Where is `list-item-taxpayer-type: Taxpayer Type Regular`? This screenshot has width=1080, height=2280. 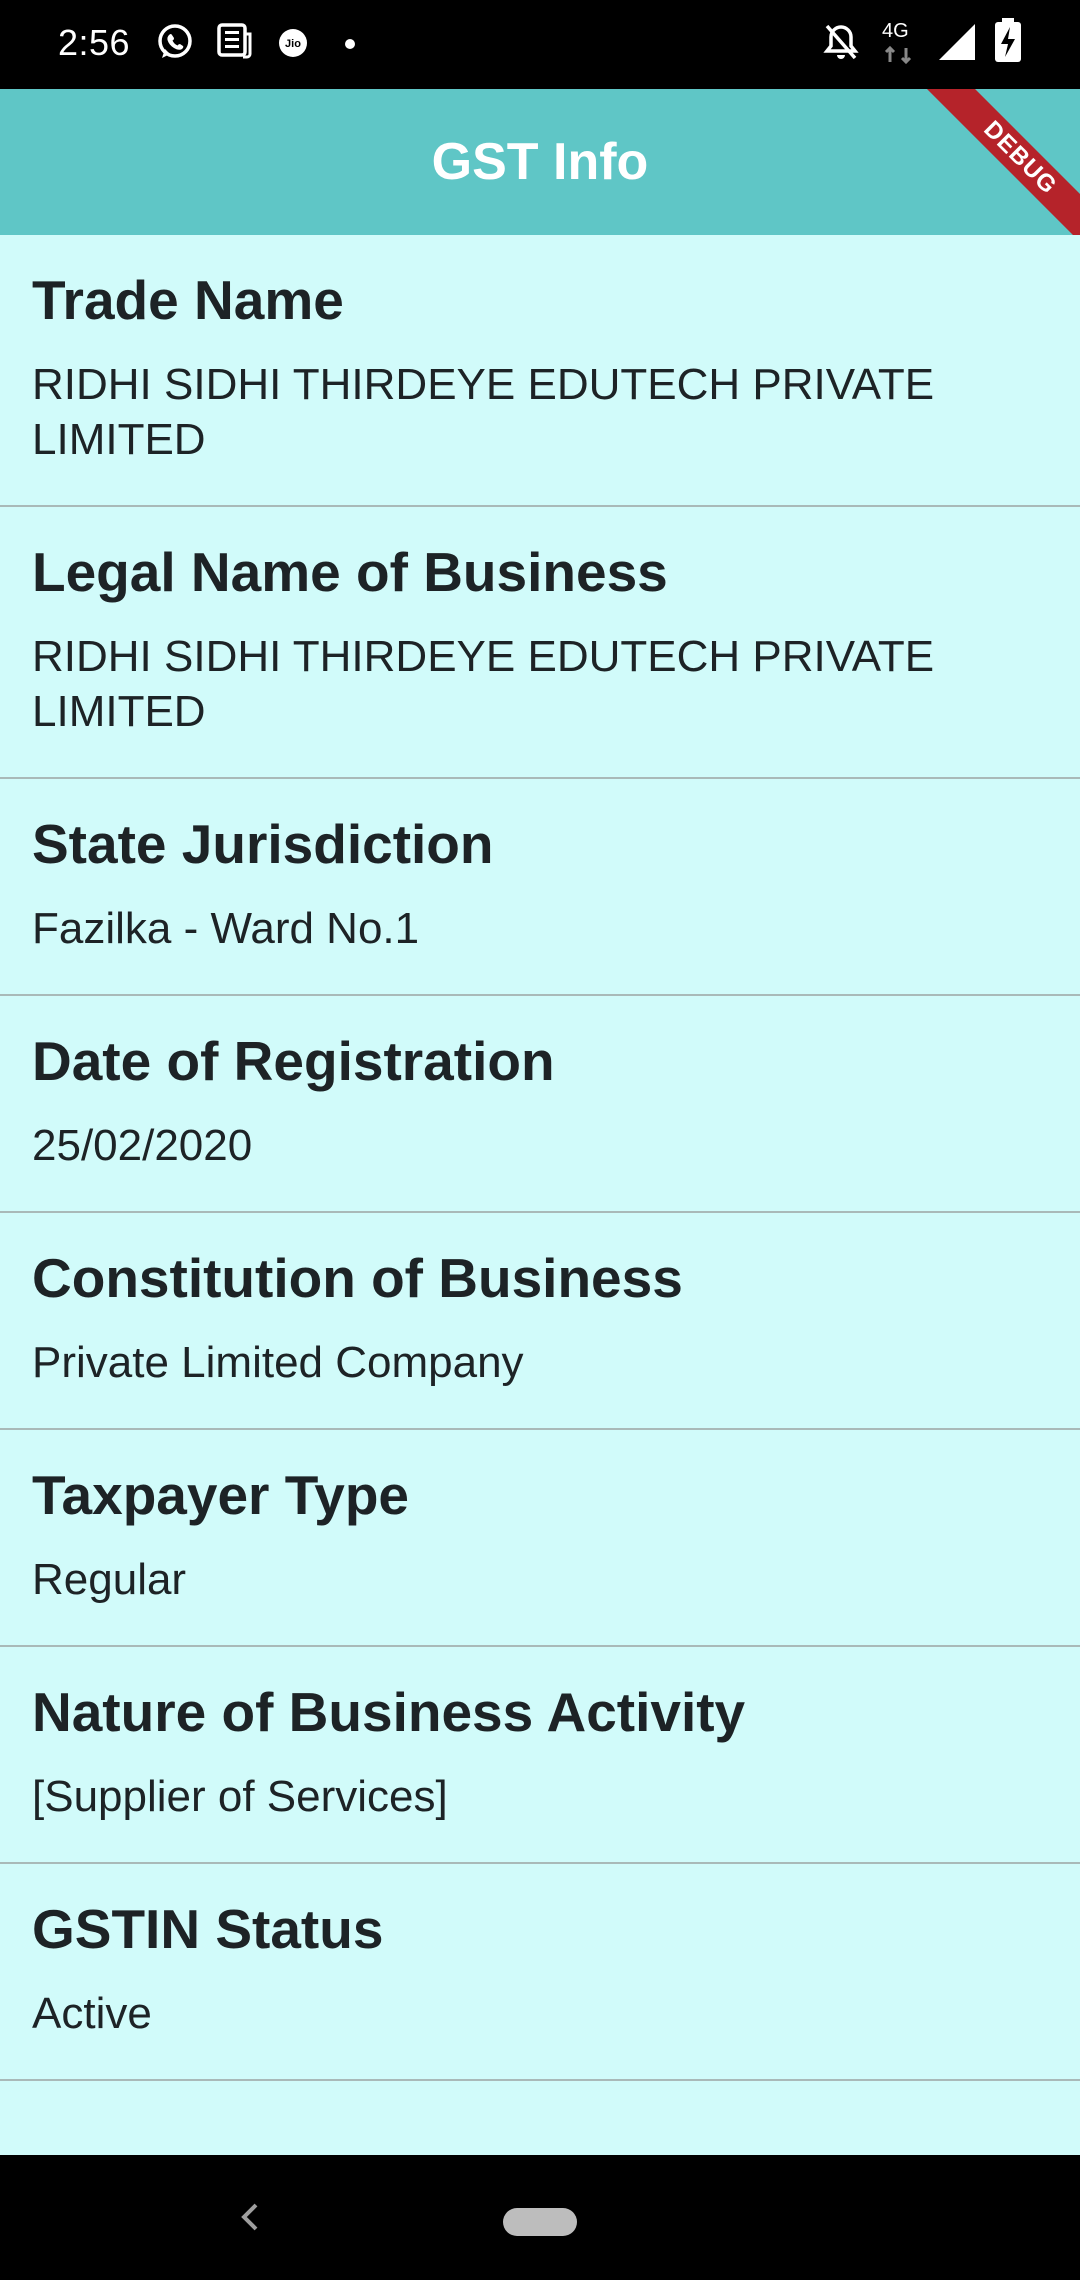
list-item-taxpayer-type: Taxpayer Type Regular is located at coordinates (540, 1538).